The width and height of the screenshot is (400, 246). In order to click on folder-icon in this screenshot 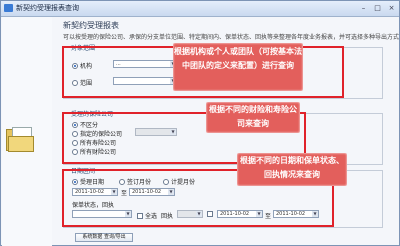, I will do `click(20, 139)`.